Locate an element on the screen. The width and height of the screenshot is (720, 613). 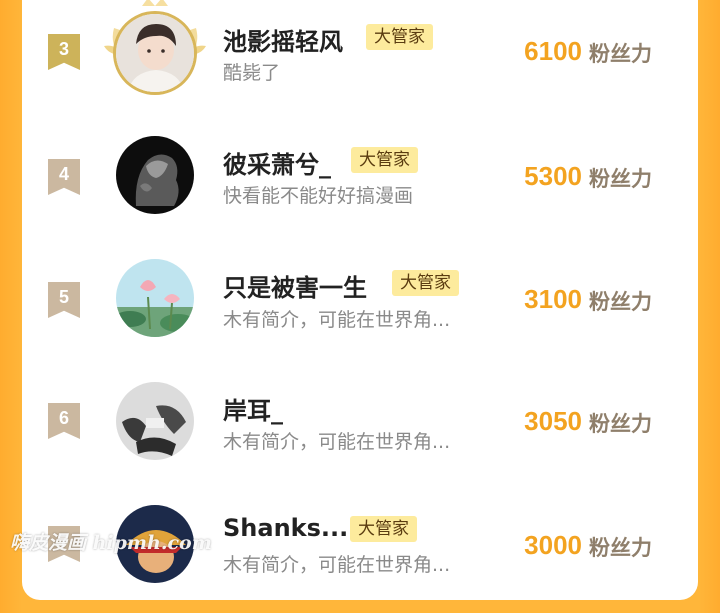
user-bio: 快看能不能好好搞漫画 is located at coordinates (318, 196).